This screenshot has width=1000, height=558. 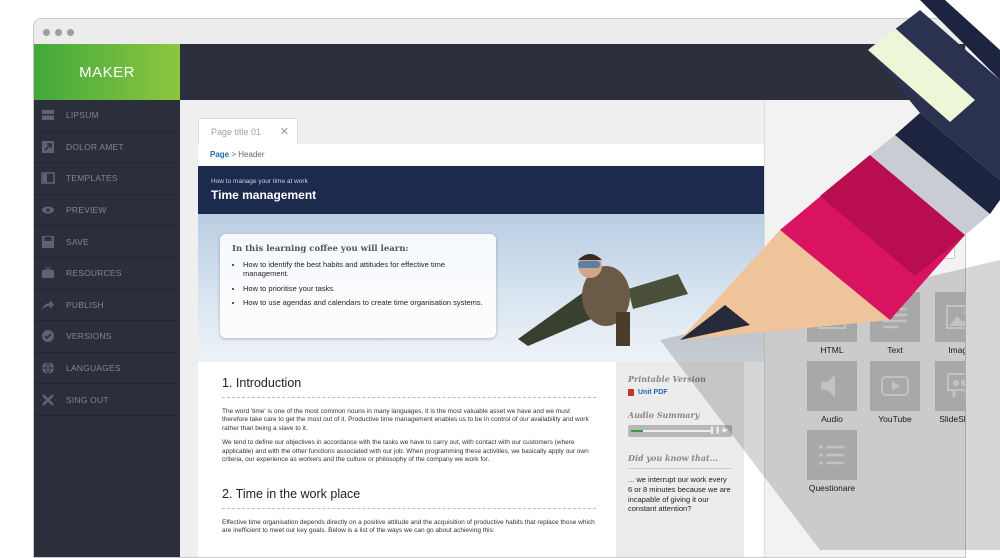 I want to click on sidebar-item-versions: VERSIONS, so click(x=107, y=337).